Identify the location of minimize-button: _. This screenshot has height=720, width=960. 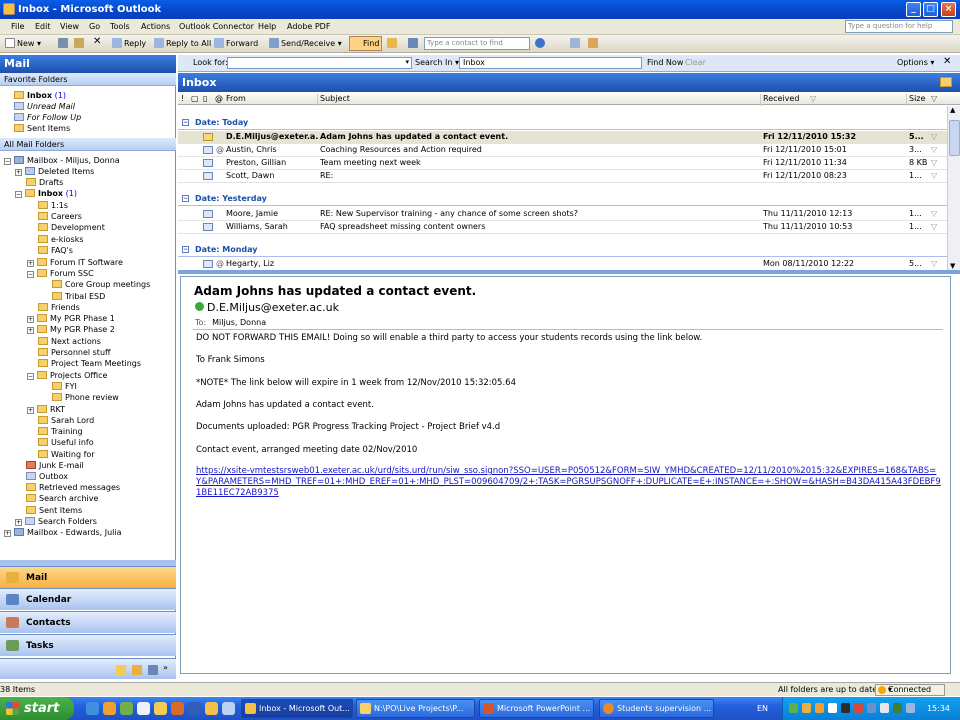
(913, 9).